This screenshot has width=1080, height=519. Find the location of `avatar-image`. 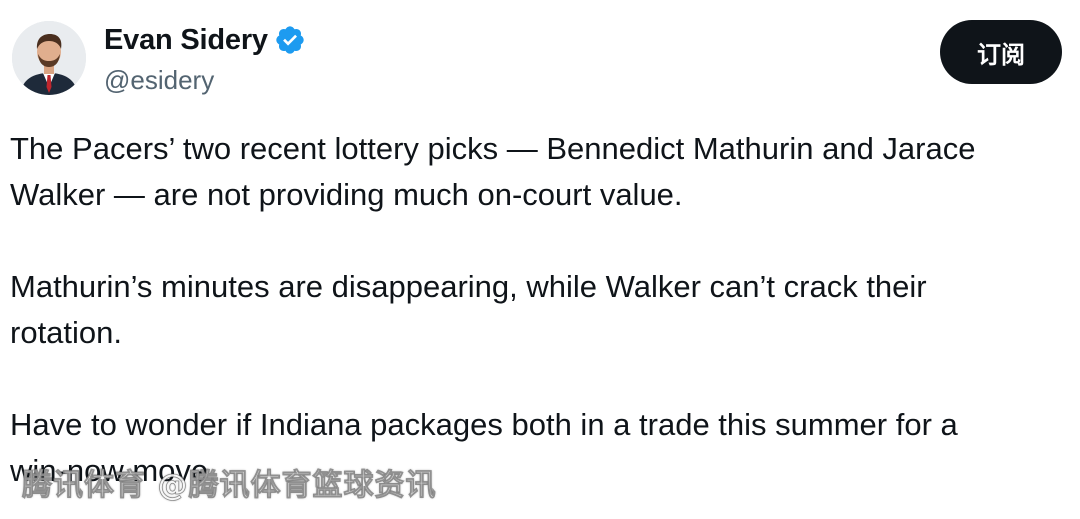

avatar-image is located at coordinates (49, 58).